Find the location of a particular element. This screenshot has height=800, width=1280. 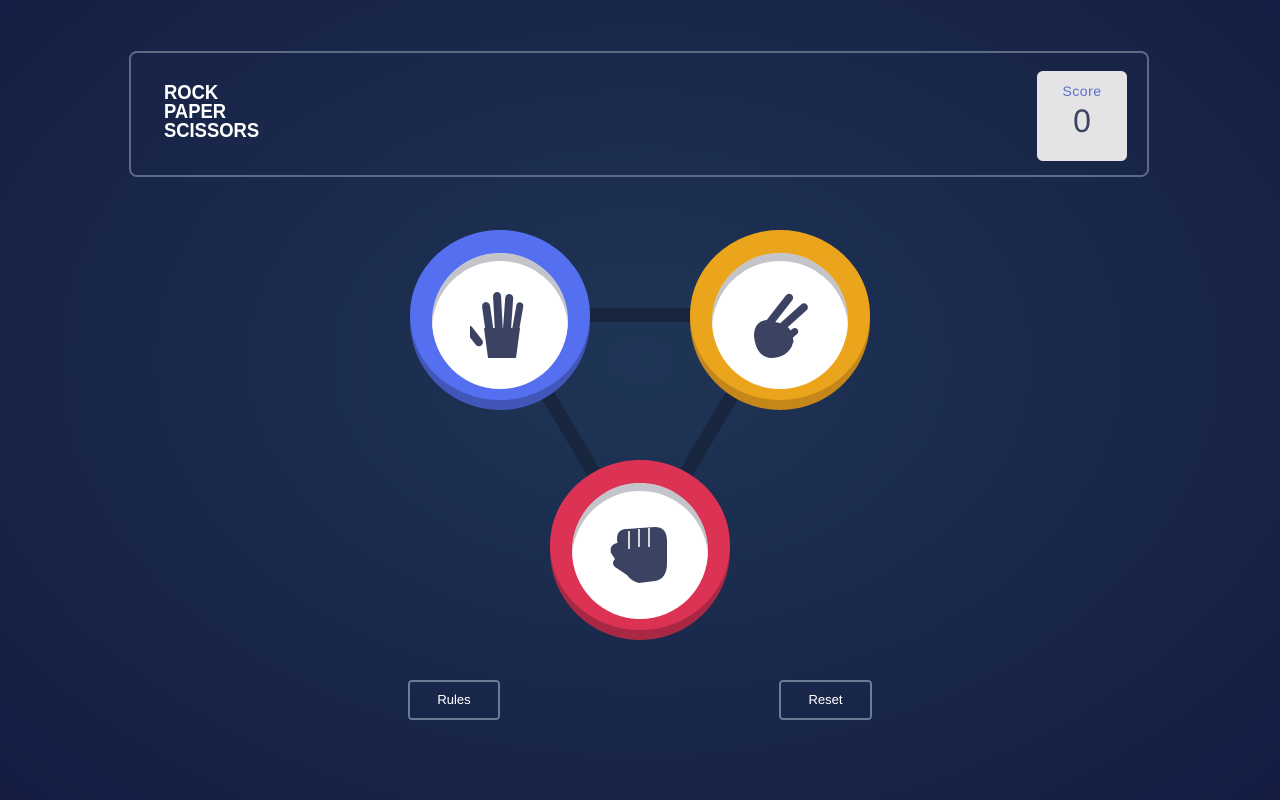

scissors-choice-button is located at coordinates (780, 320).